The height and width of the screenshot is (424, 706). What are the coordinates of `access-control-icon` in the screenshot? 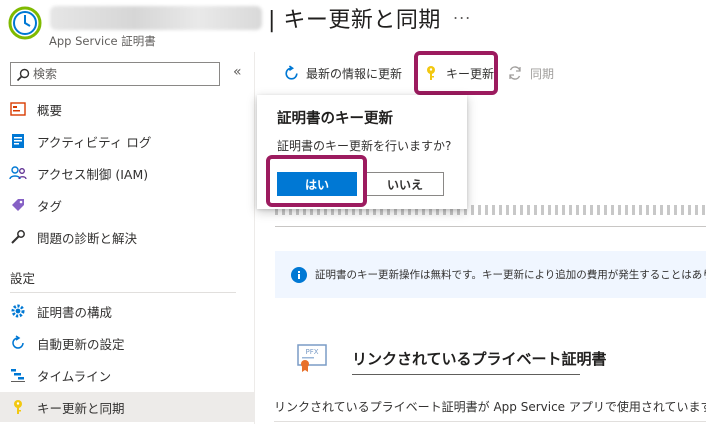 It's located at (18, 173).